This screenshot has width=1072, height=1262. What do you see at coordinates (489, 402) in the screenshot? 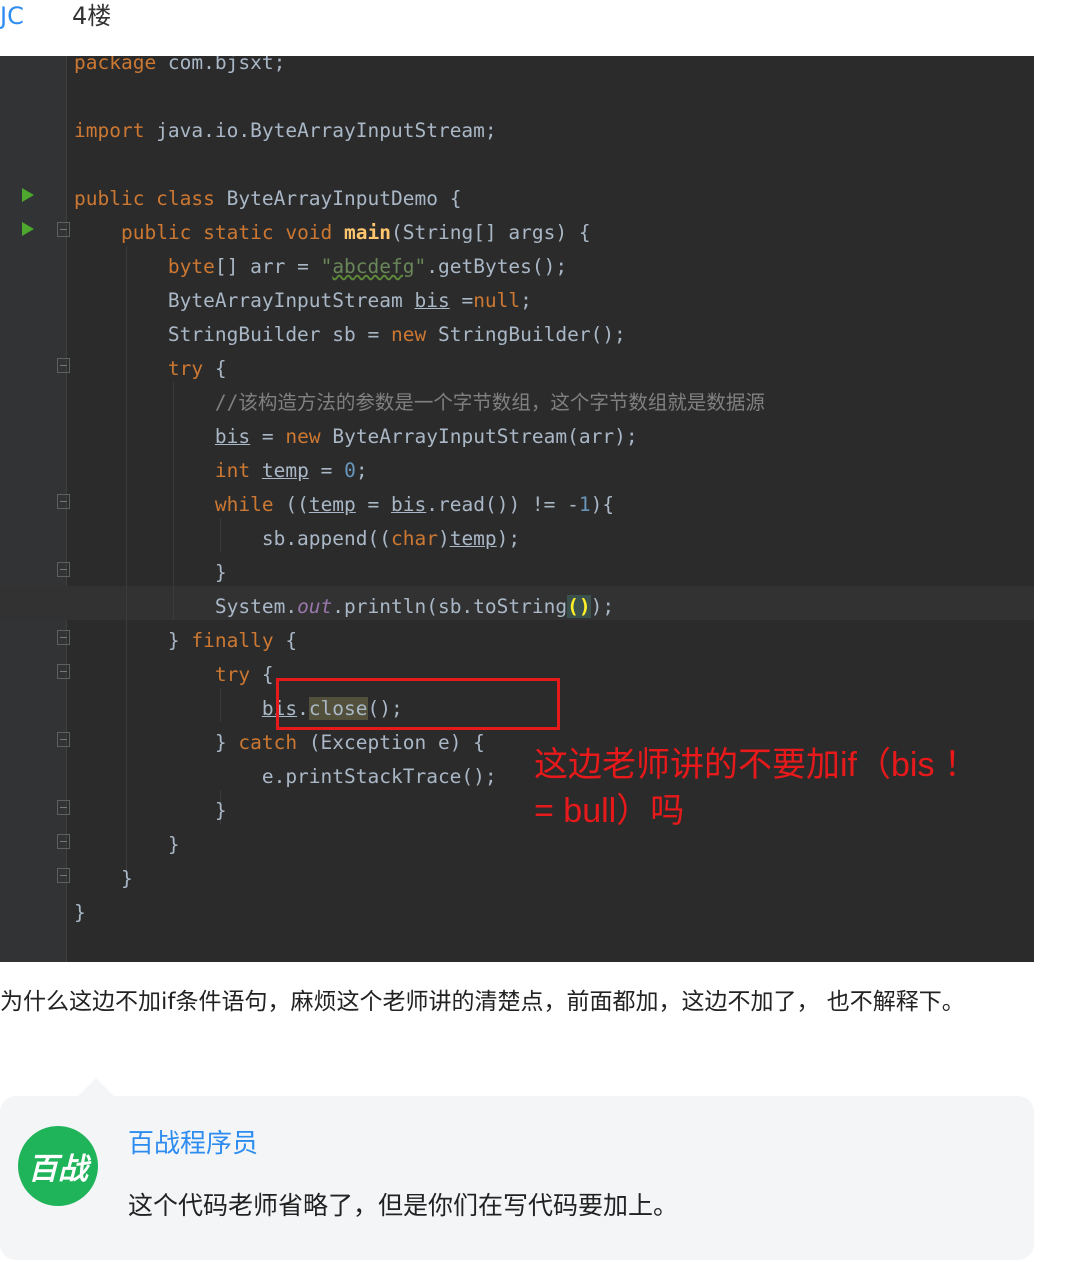
I see `code-line: //该构造方法的参数是一个字节数组，这个字节数组就是数据源` at bounding box center [489, 402].